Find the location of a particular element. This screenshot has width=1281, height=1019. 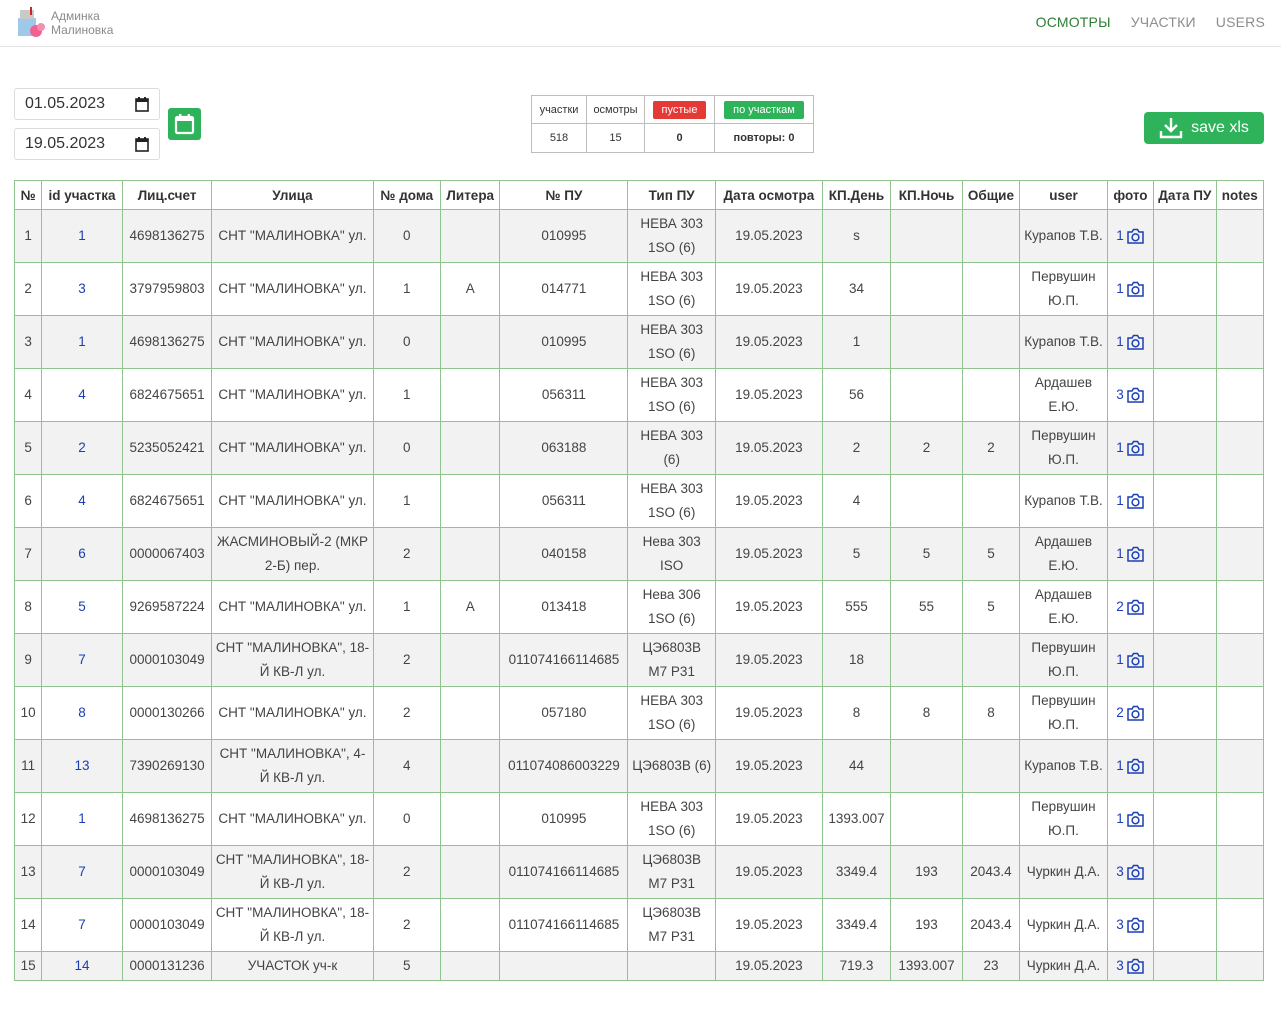

date-from-input: 01.05.2023 is located at coordinates (87, 104).